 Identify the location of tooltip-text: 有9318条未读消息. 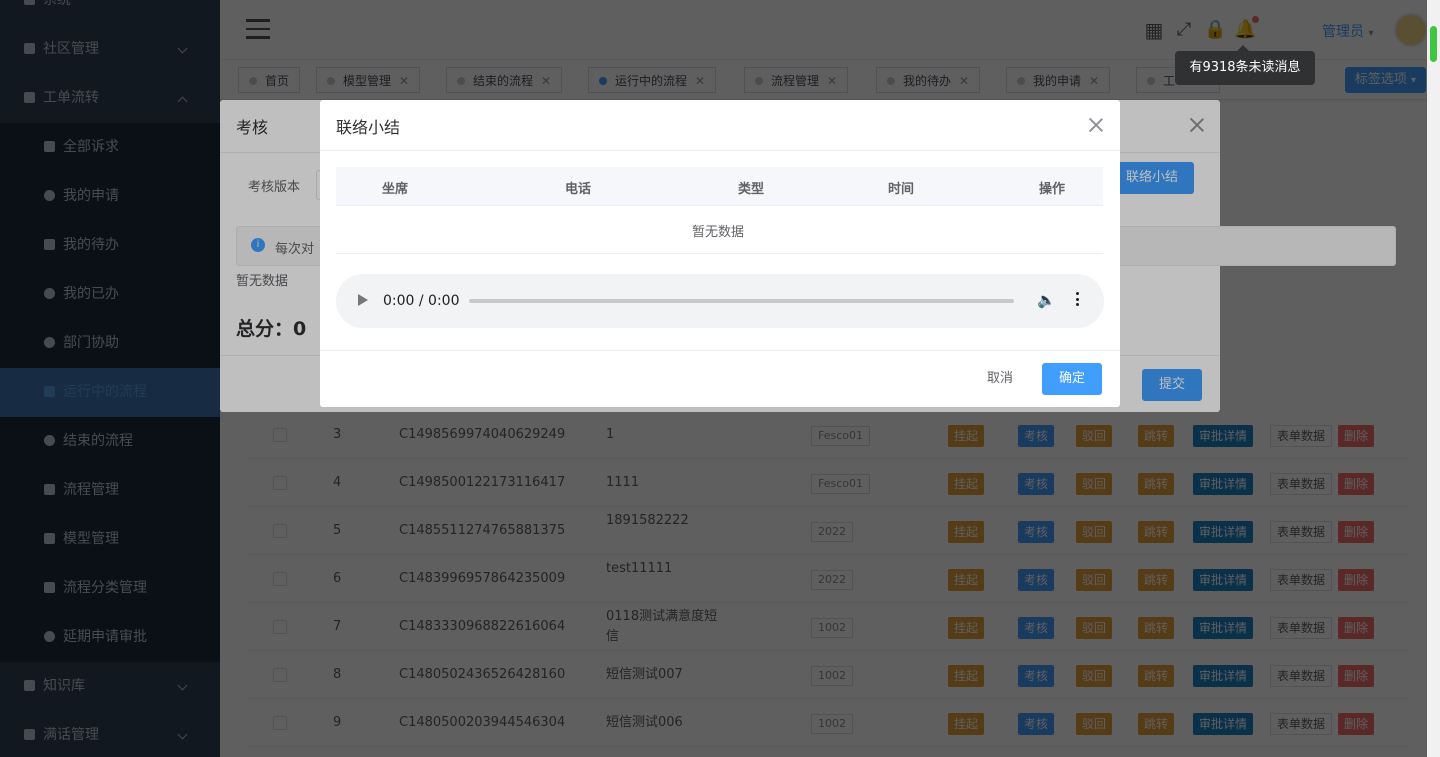
(1245, 67).